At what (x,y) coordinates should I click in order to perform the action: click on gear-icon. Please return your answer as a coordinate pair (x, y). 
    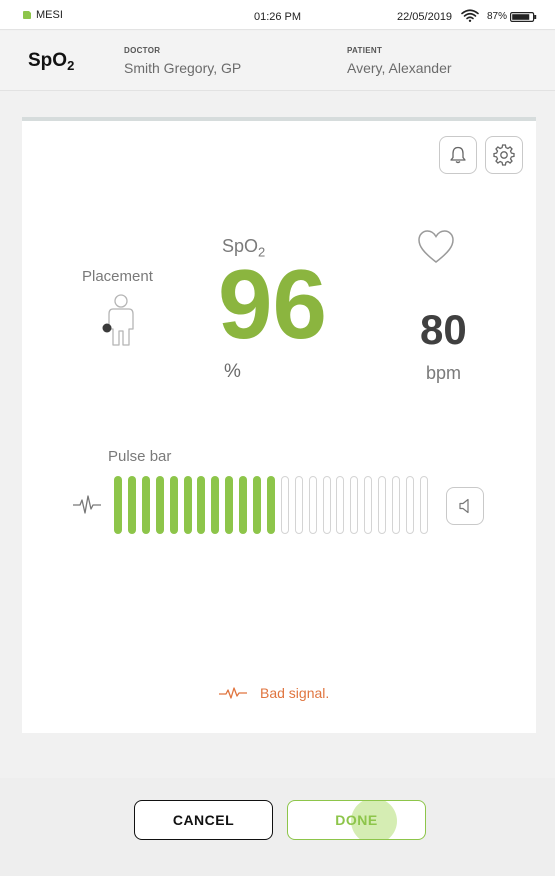
    Looking at the image, I should click on (504, 155).